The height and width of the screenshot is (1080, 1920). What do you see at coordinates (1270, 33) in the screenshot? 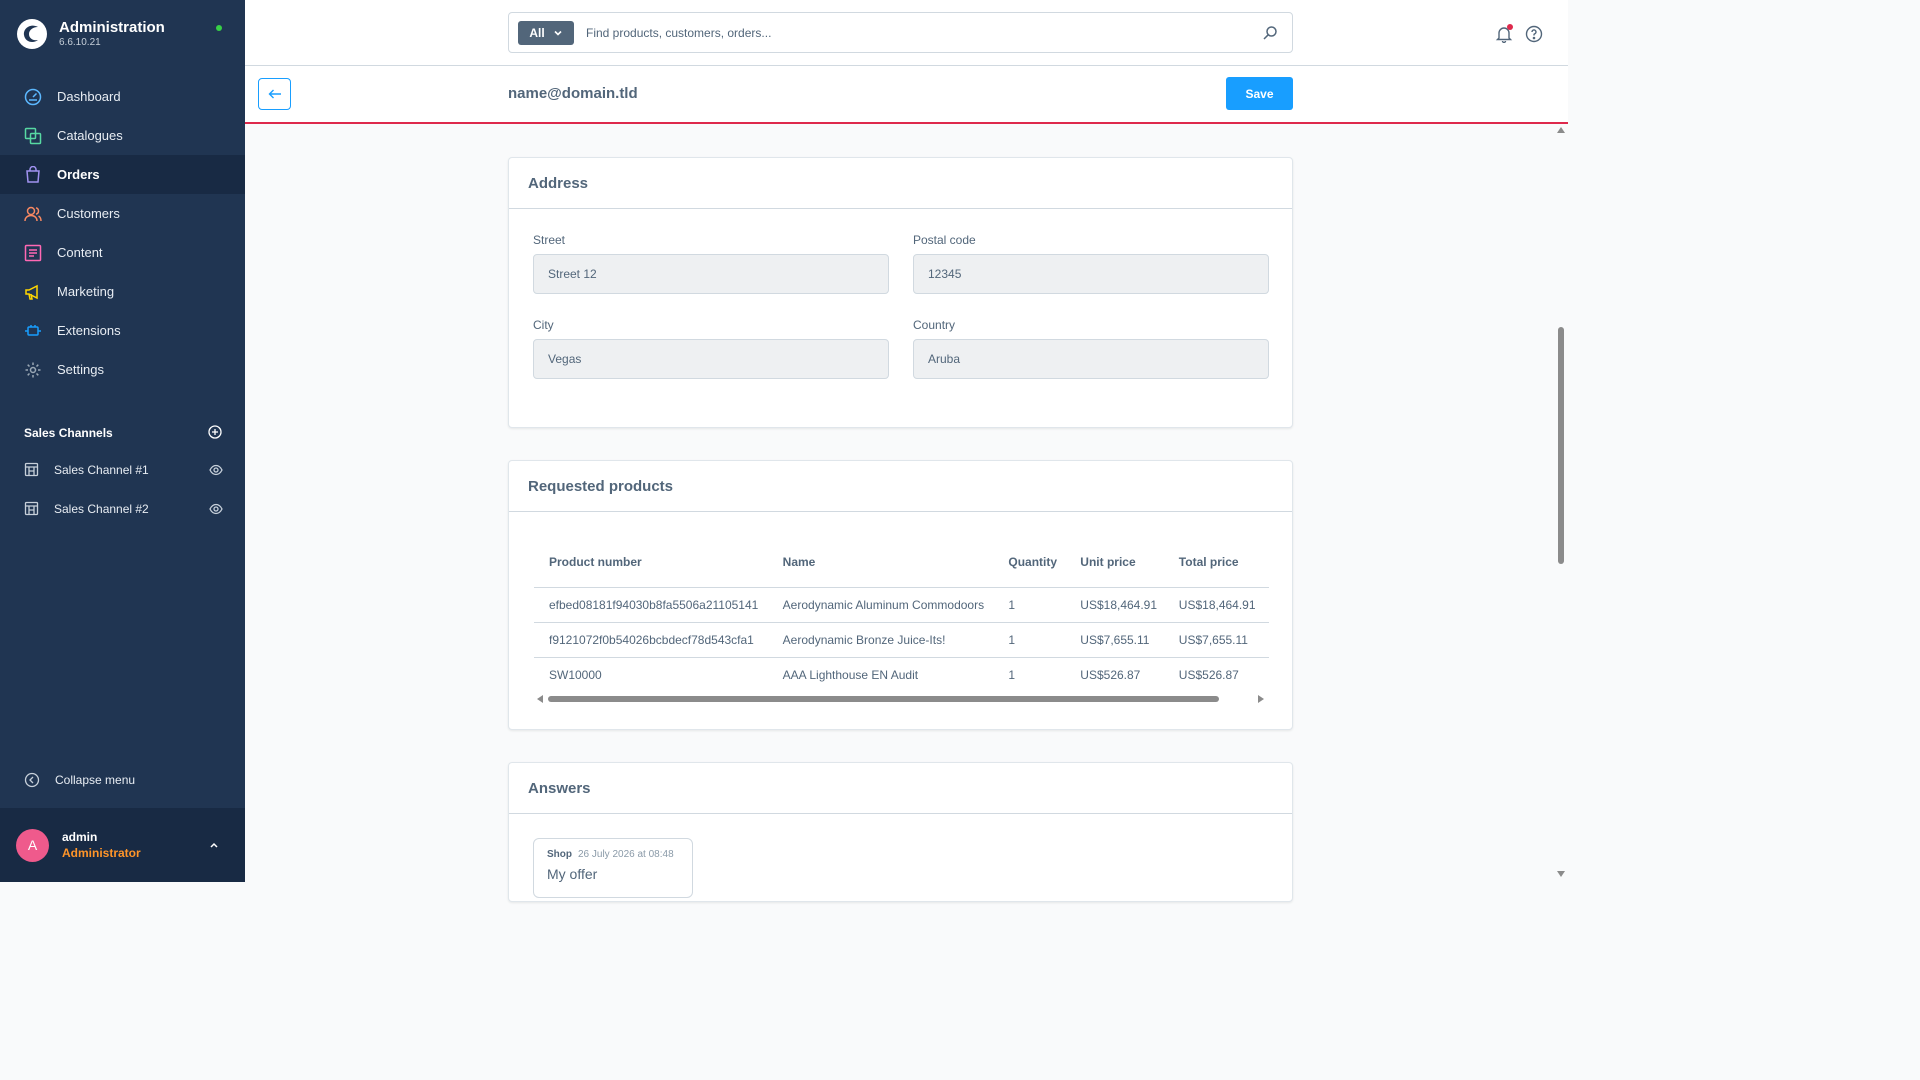
I see `search-icon` at bounding box center [1270, 33].